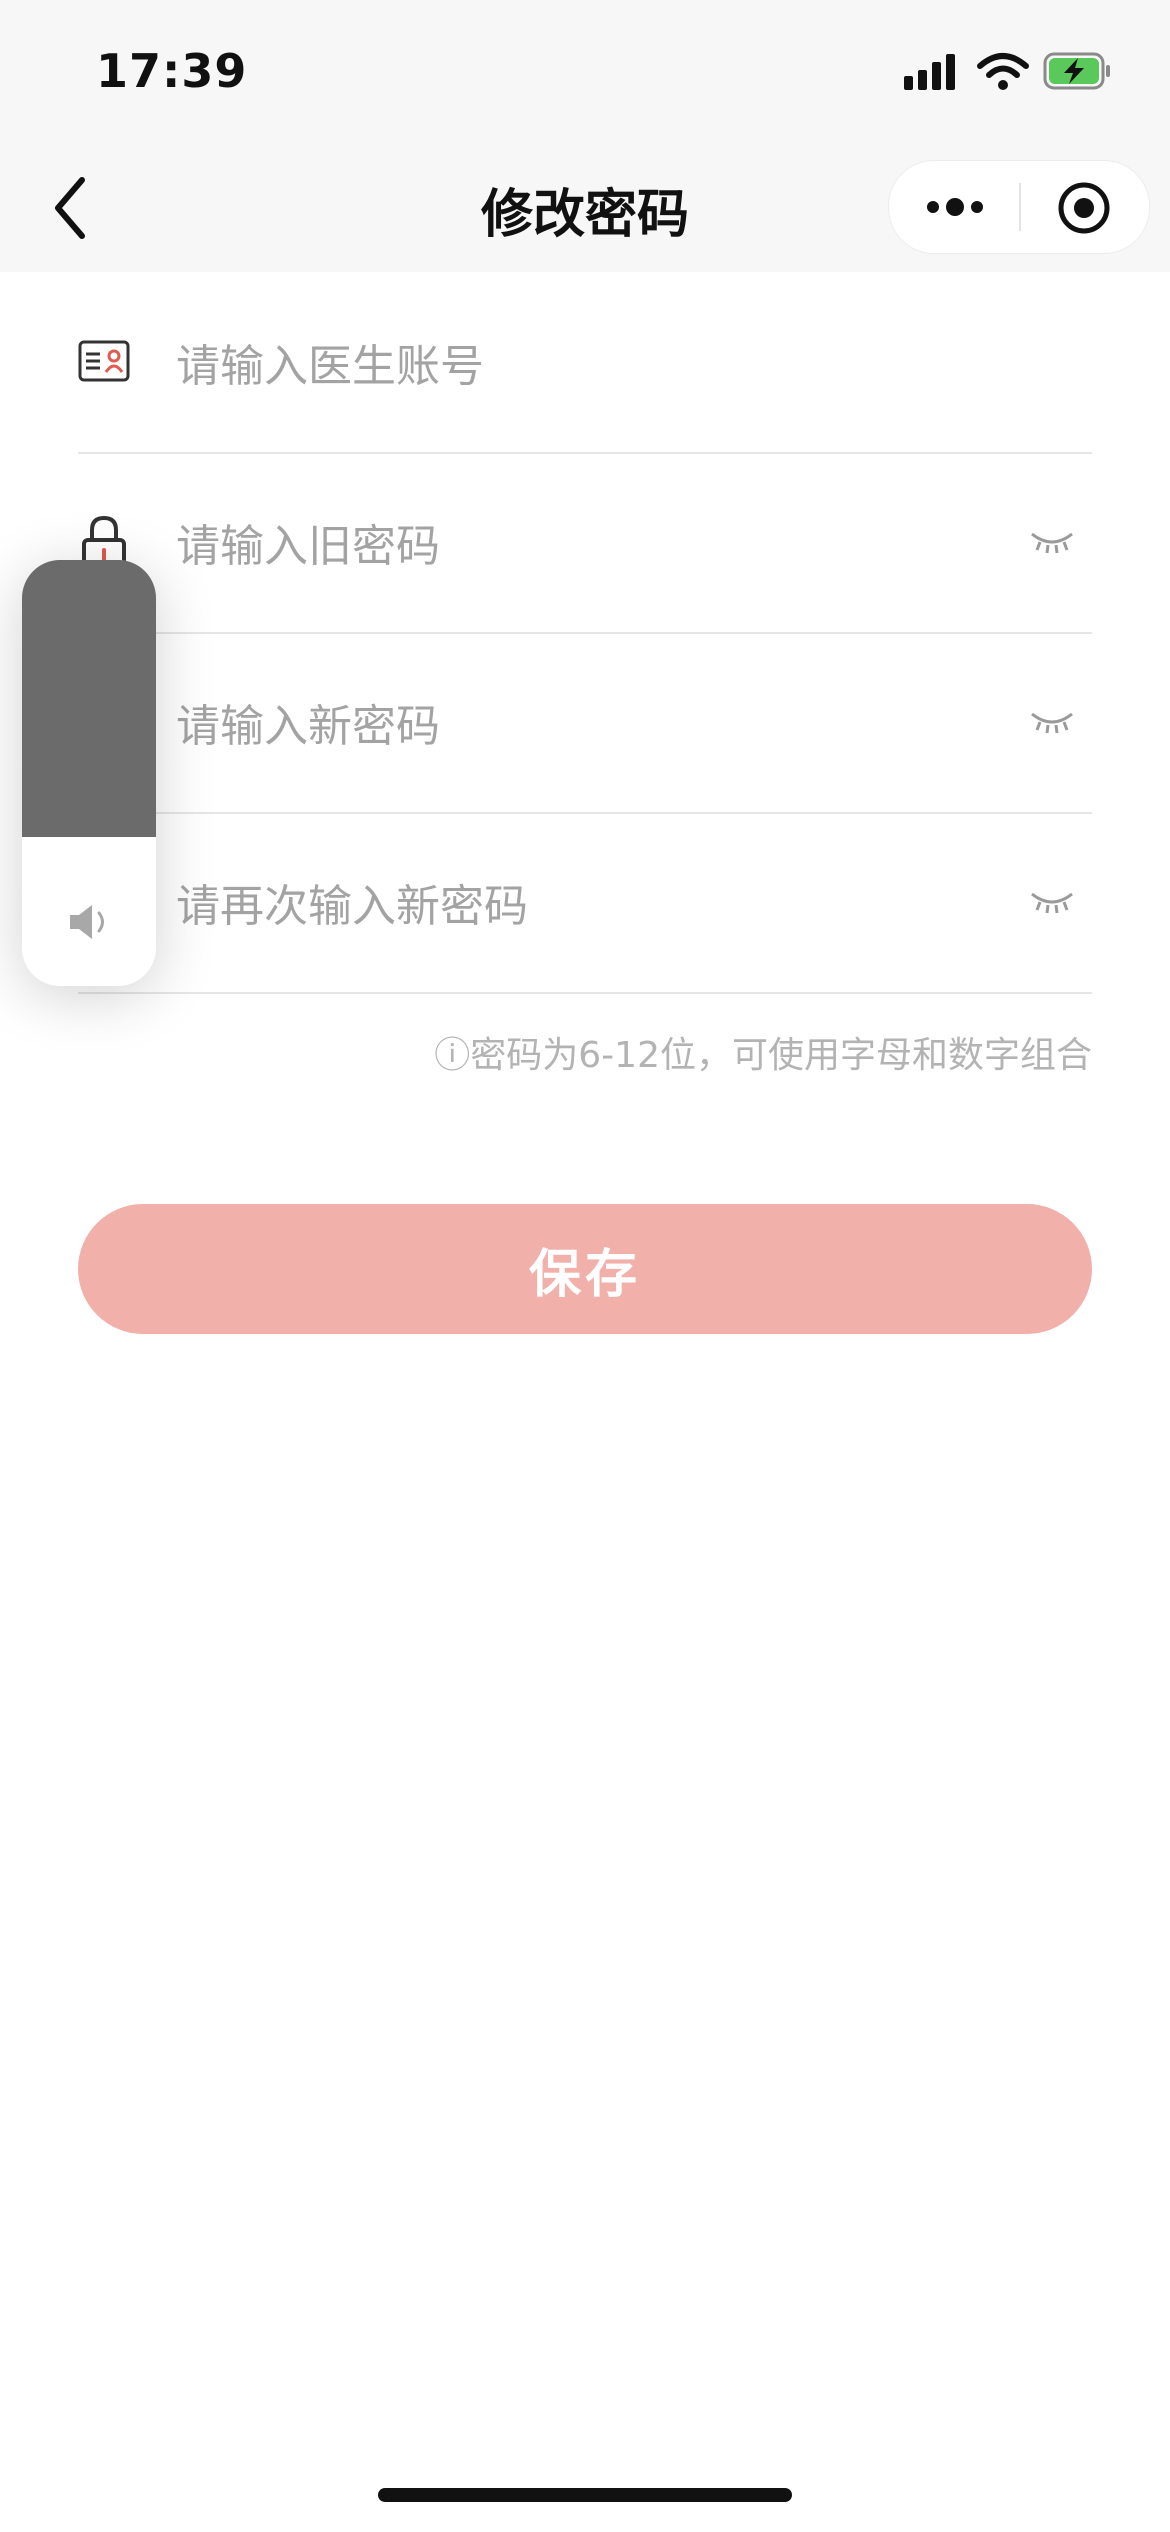 The height and width of the screenshot is (2532, 1170). What do you see at coordinates (352, 902) in the screenshot?
I see `confirm-password-input: 请再次输入新密码` at bounding box center [352, 902].